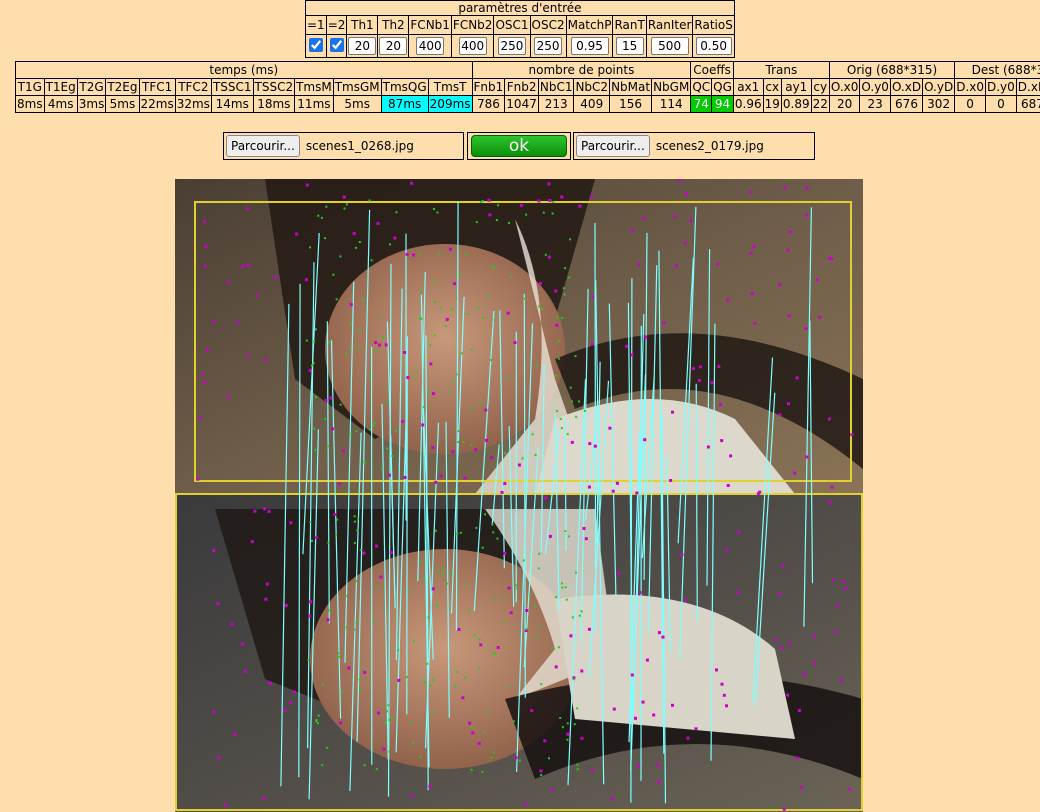  What do you see at coordinates (430, 46) in the screenshot?
I see `fcnb1-input` at bounding box center [430, 46].